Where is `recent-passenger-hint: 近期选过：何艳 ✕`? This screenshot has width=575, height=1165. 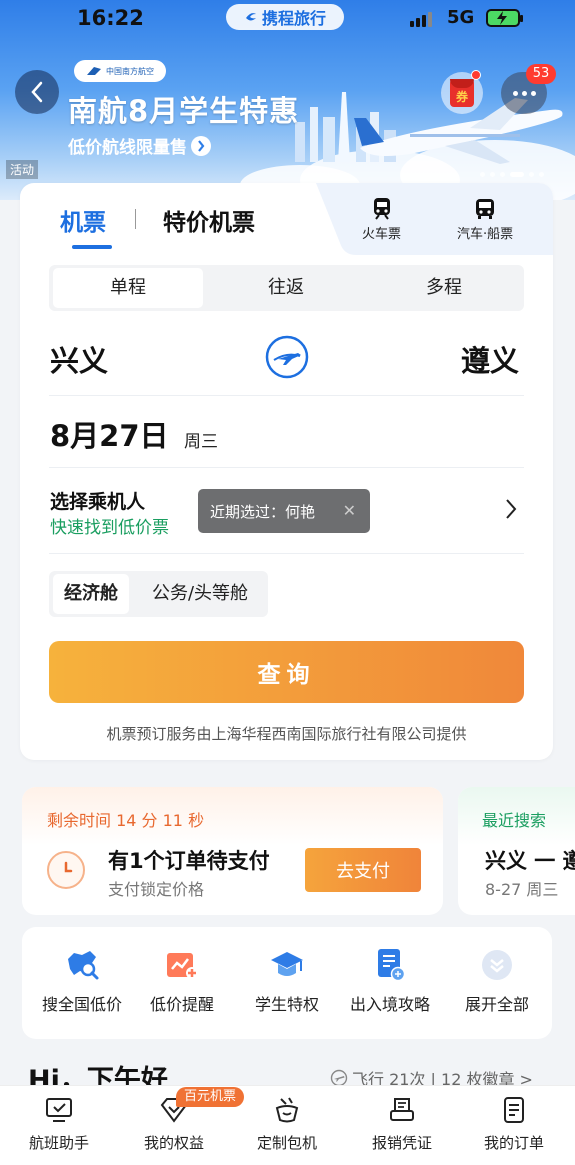
recent-passenger-hint: 近期选过：何艳 ✕ is located at coordinates (284, 511).